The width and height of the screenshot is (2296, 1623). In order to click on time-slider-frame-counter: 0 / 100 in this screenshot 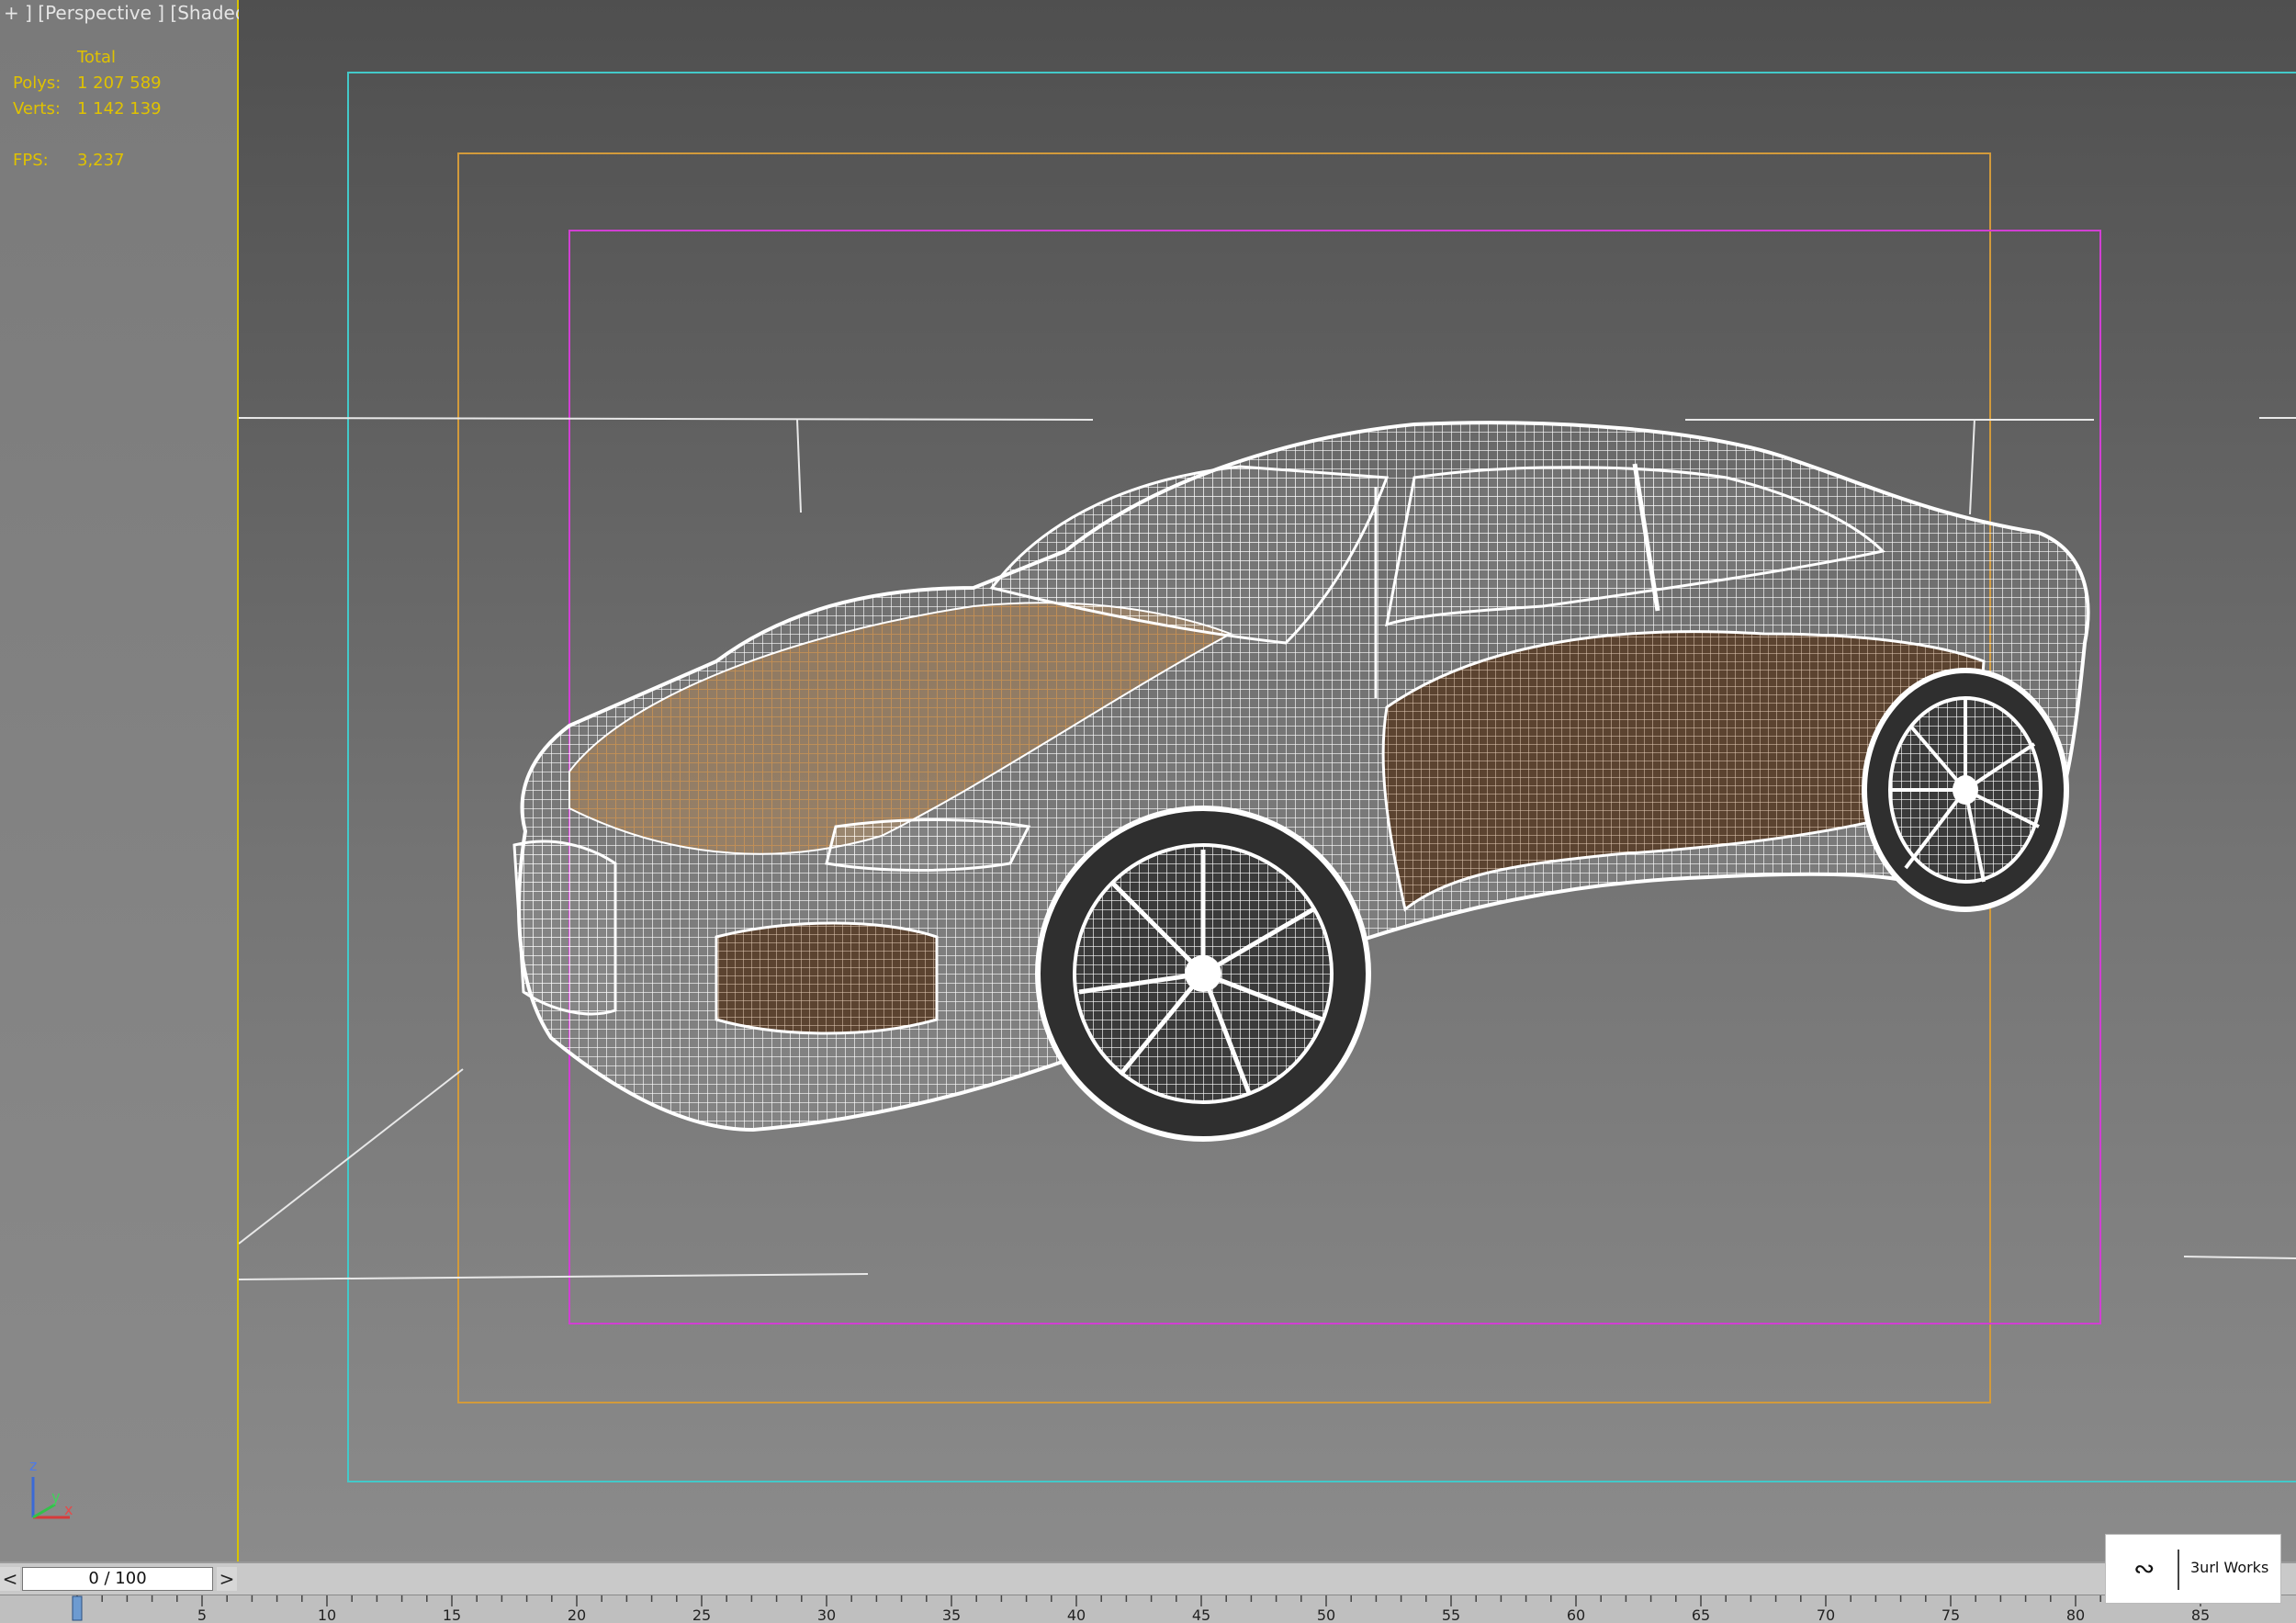, I will do `click(117, 1579)`.